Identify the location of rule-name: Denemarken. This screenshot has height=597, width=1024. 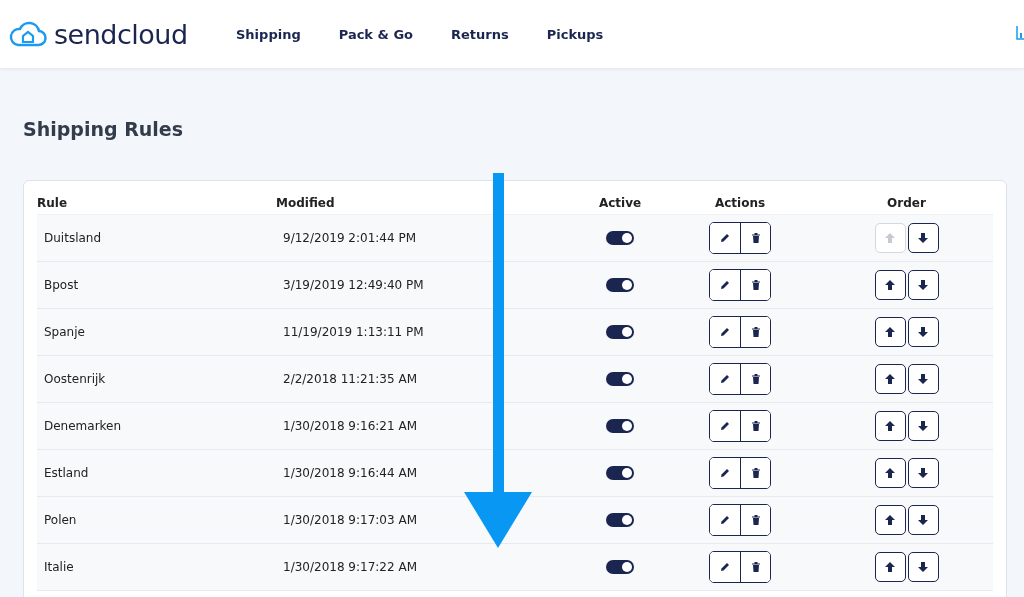
(83, 426).